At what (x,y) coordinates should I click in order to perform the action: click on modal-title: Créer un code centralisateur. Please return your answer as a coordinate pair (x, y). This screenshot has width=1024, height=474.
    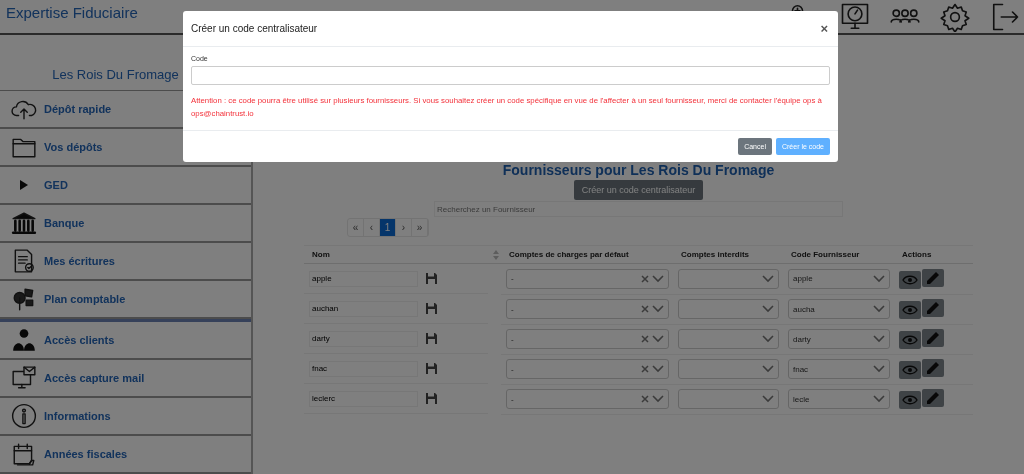
    Looking at the image, I should click on (254, 28).